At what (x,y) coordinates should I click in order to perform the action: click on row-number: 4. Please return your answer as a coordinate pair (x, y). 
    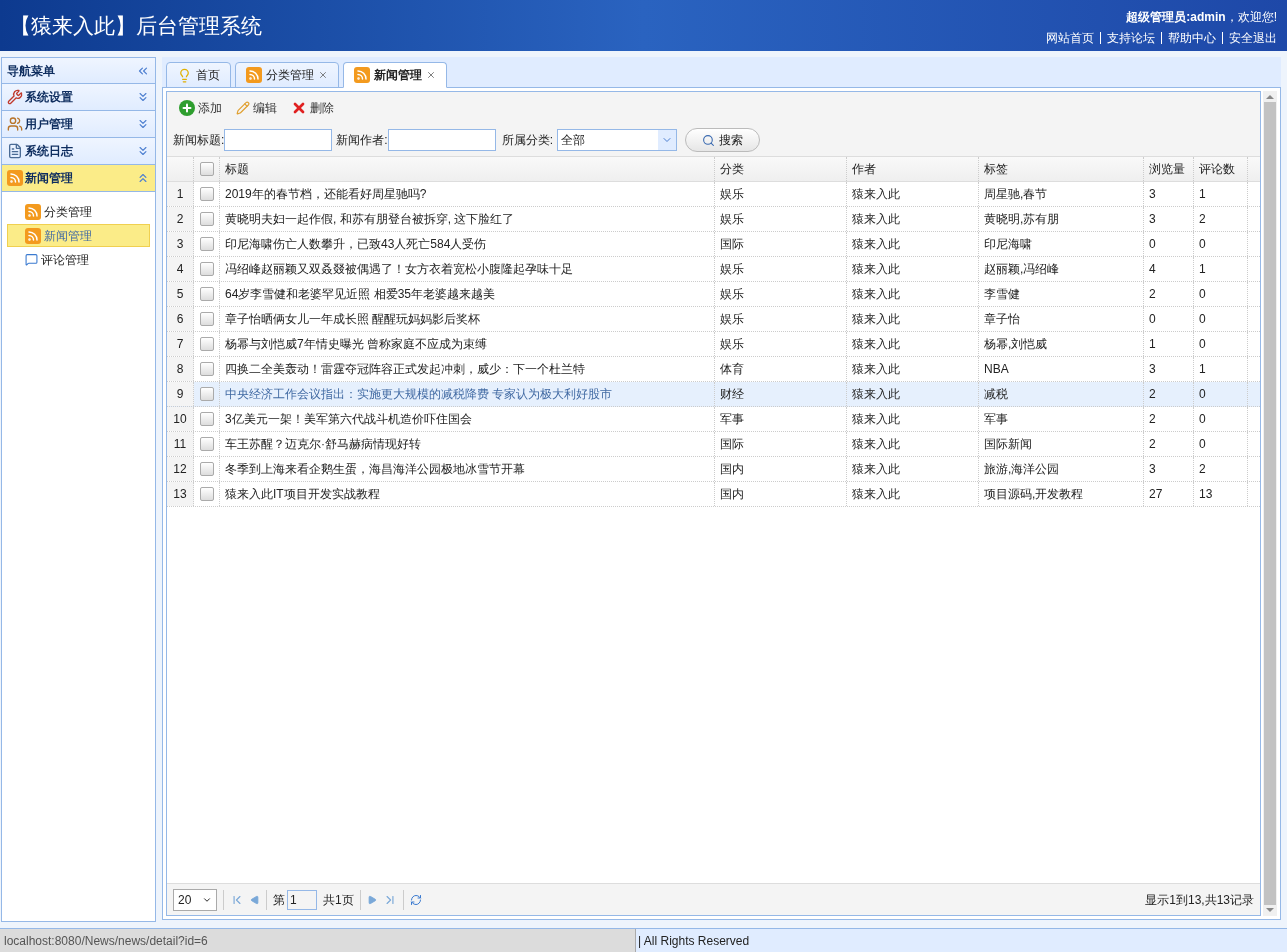
    Looking at the image, I should click on (180, 269).